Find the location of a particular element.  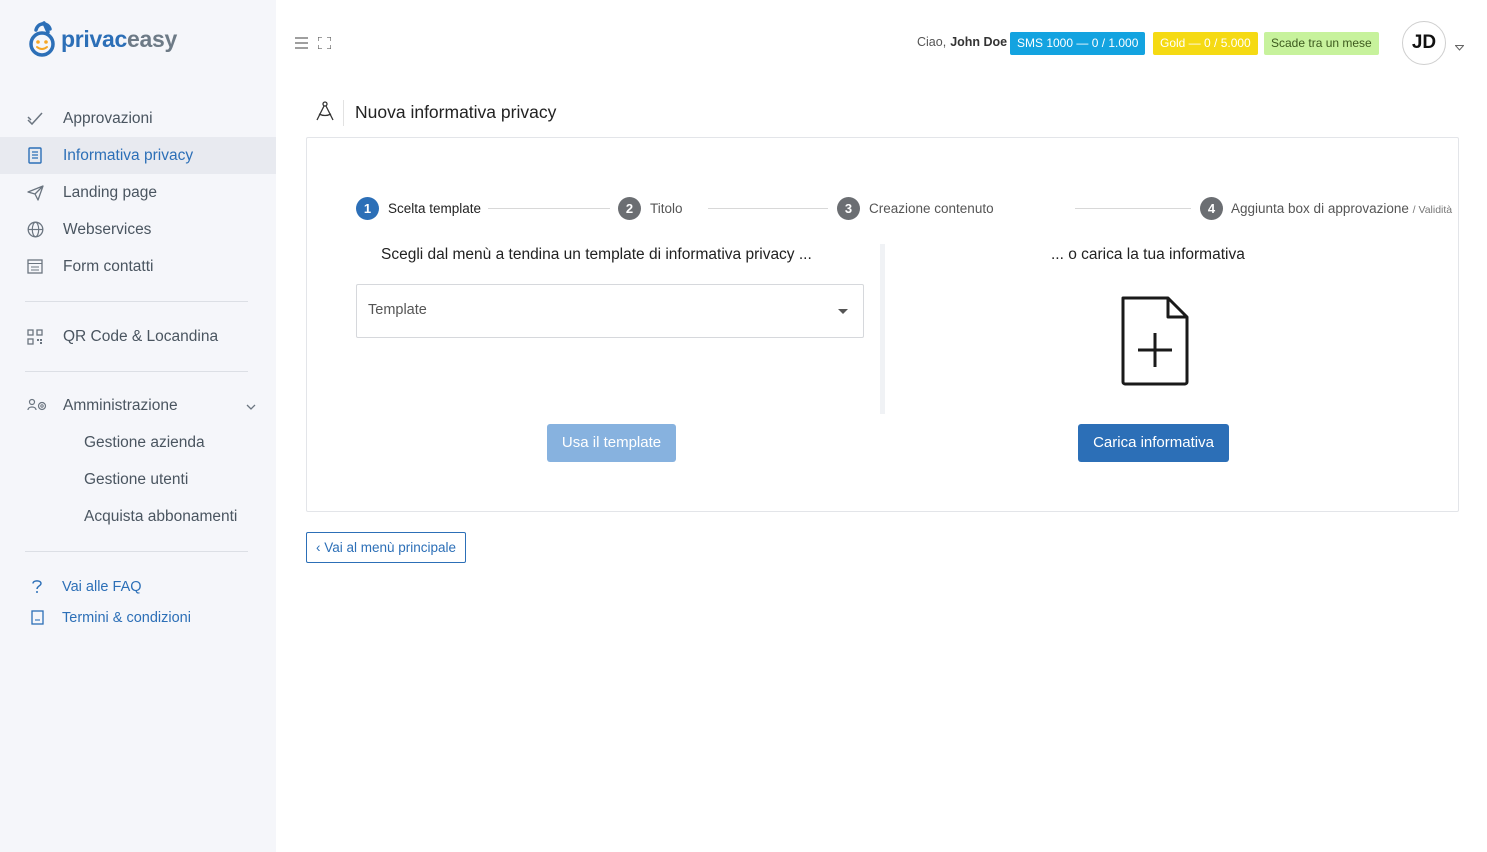

terms-icon is located at coordinates (37, 618).